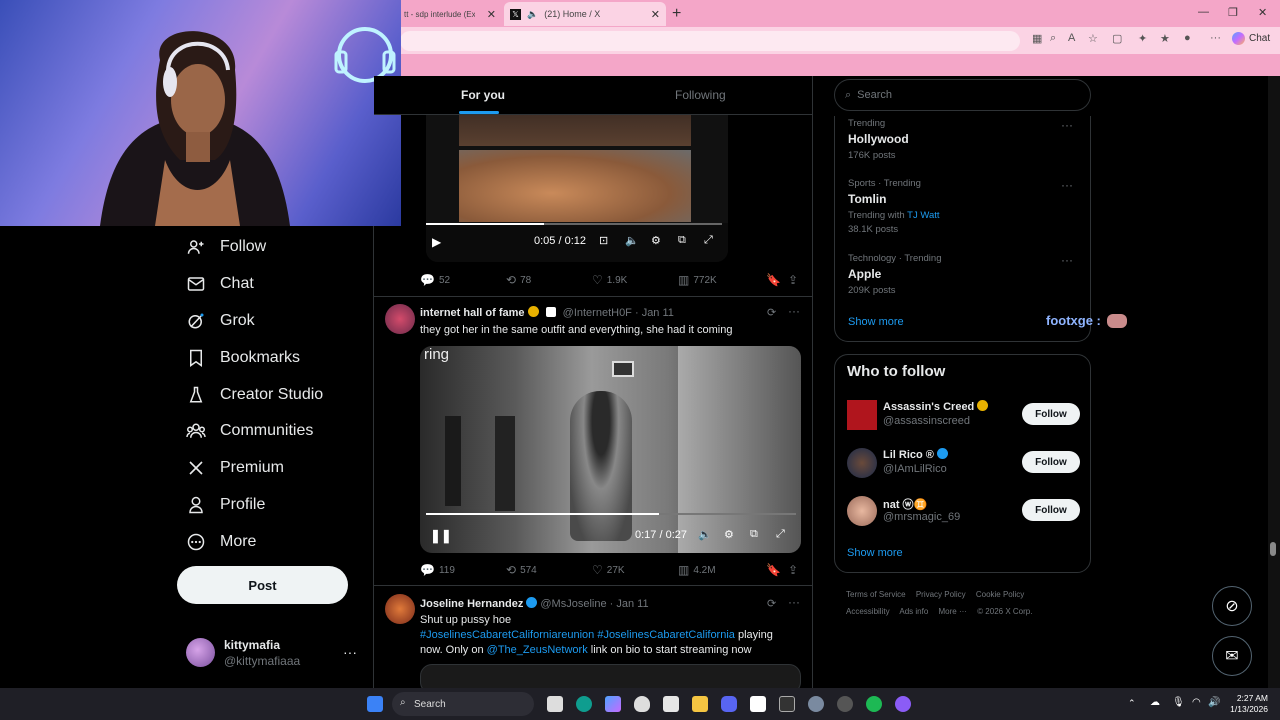 The height and width of the screenshot is (720, 1280). Describe the element at coordinates (676, 14) in the screenshot. I see `new-tab-icon: +` at that location.